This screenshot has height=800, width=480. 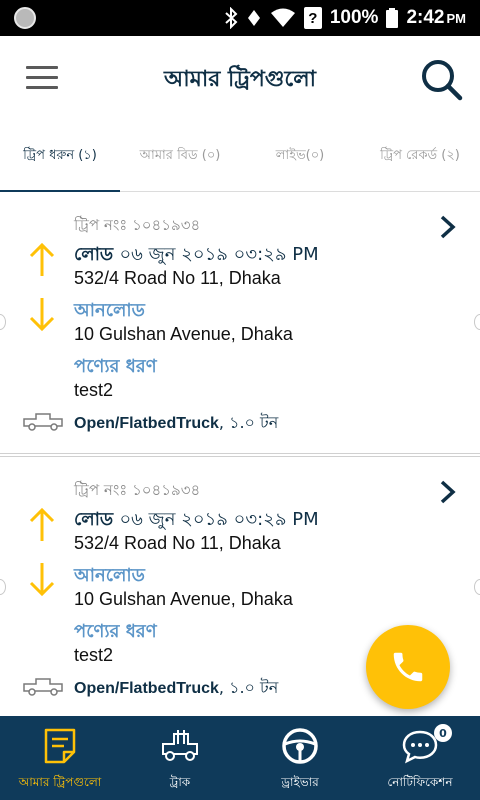 What do you see at coordinates (300, 156) in the screenshot?
I see `tab-live: লাইভ(০)` at bounding box center [300, 156].